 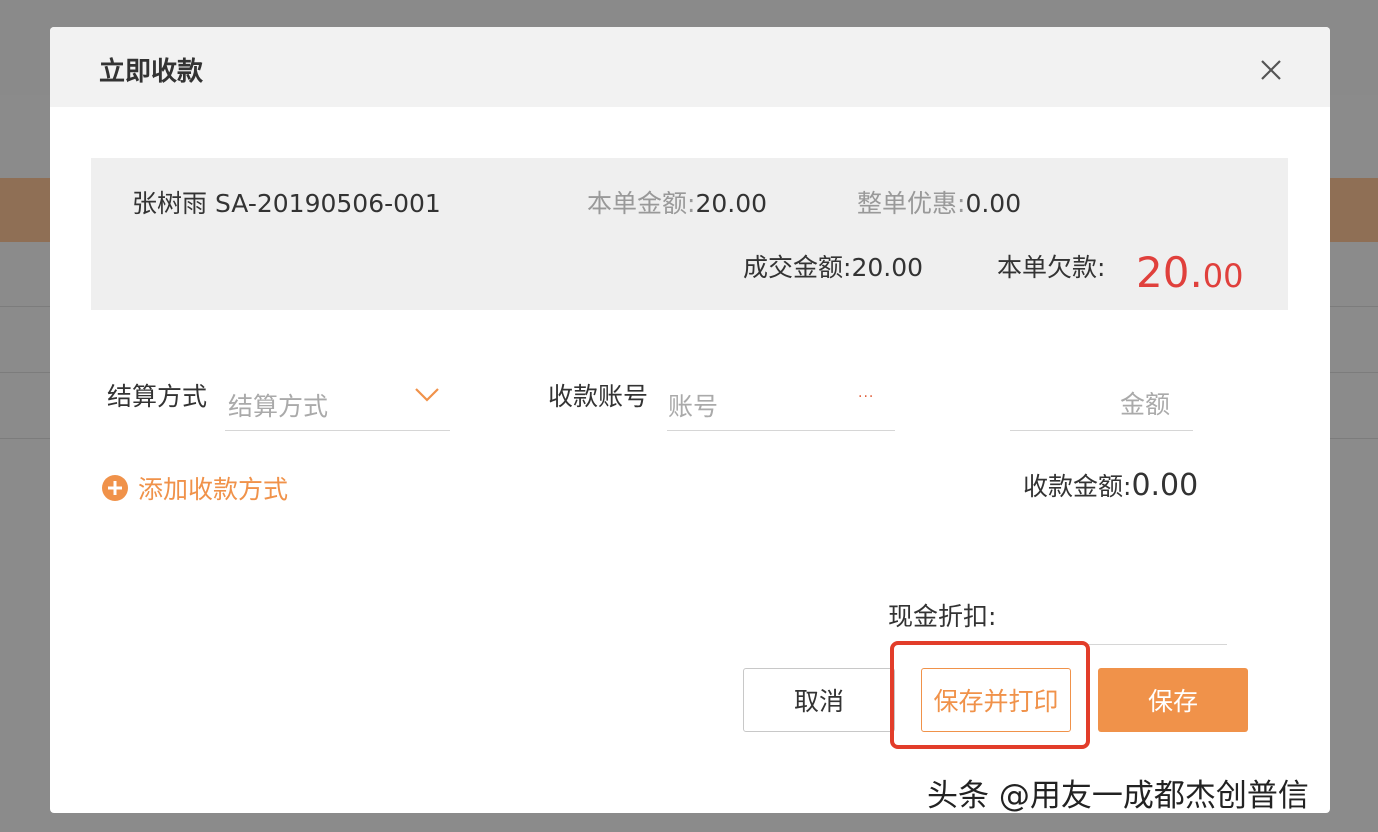 What do you see at coordinates (1169, 272) in the screenshot?
I see `debt-amount-int: 20.` at bounding box center [1169, 272].